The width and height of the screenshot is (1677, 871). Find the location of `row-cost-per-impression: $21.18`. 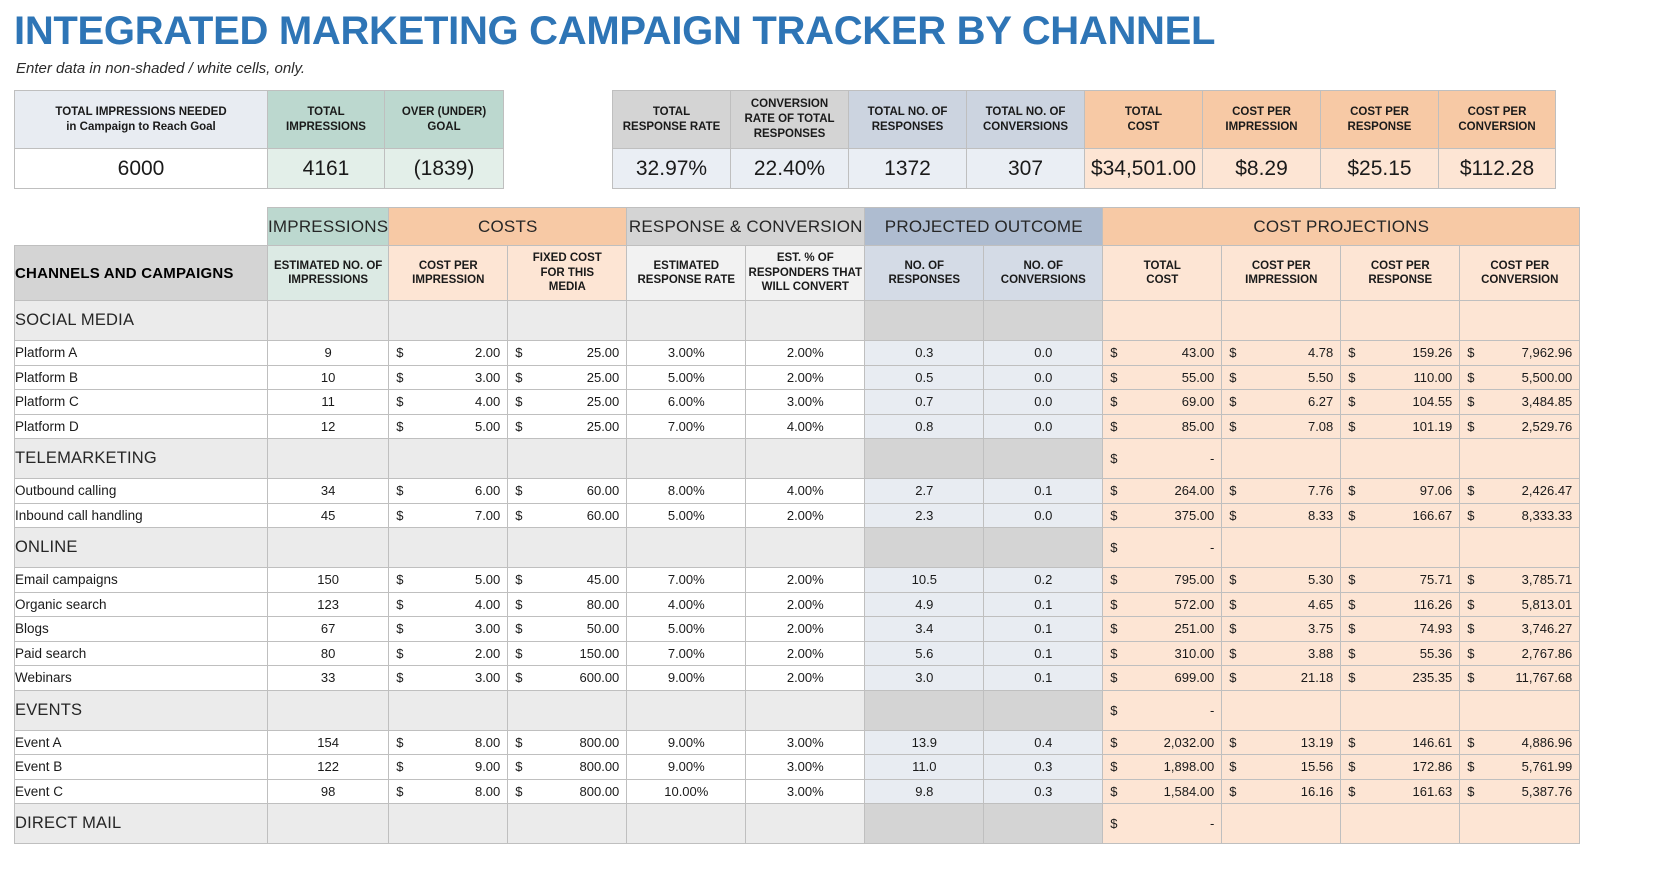

row-cost-per-impression: $21.18 is located at coordinates (1281, 678).